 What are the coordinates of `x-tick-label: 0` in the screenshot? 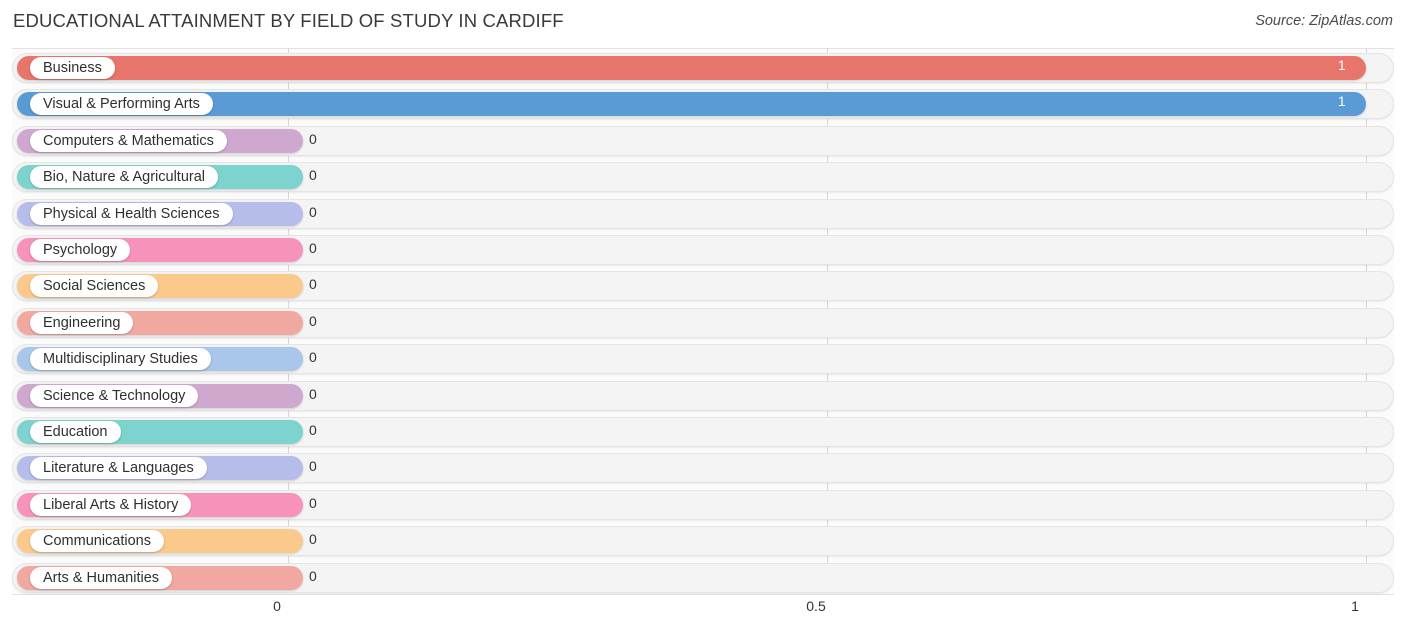 It's located at (277, 606).